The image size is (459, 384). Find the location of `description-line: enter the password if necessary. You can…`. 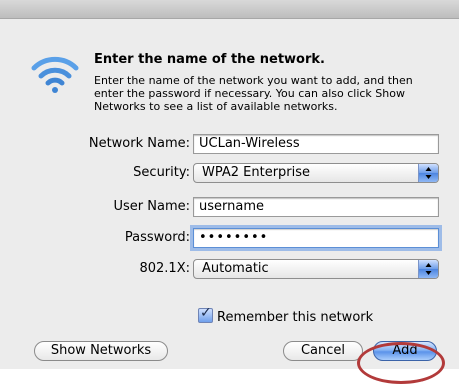

description-line: enter the password if necessary. You can… is located at coordinates (249, 93).